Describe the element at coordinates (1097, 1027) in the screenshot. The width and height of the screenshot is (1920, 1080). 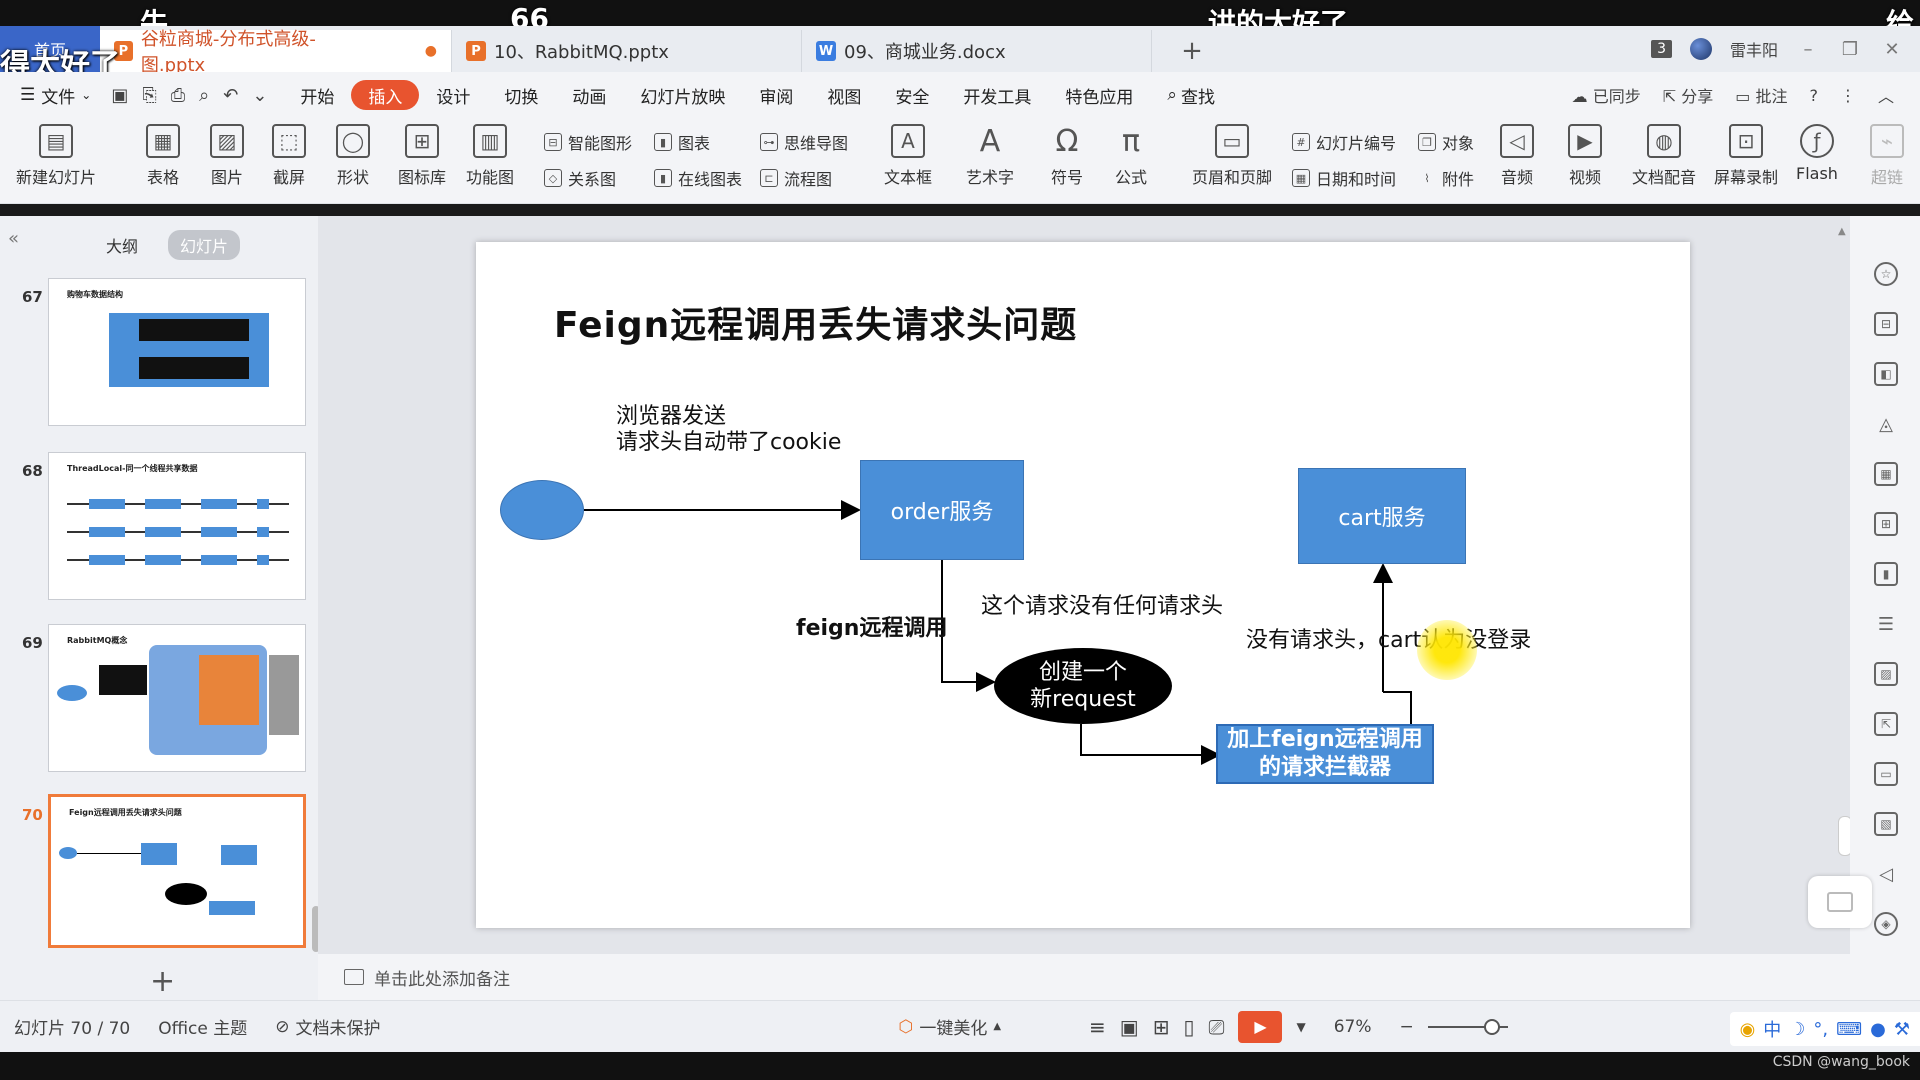
I see `notes-toggle-icon: ≡` at that location.